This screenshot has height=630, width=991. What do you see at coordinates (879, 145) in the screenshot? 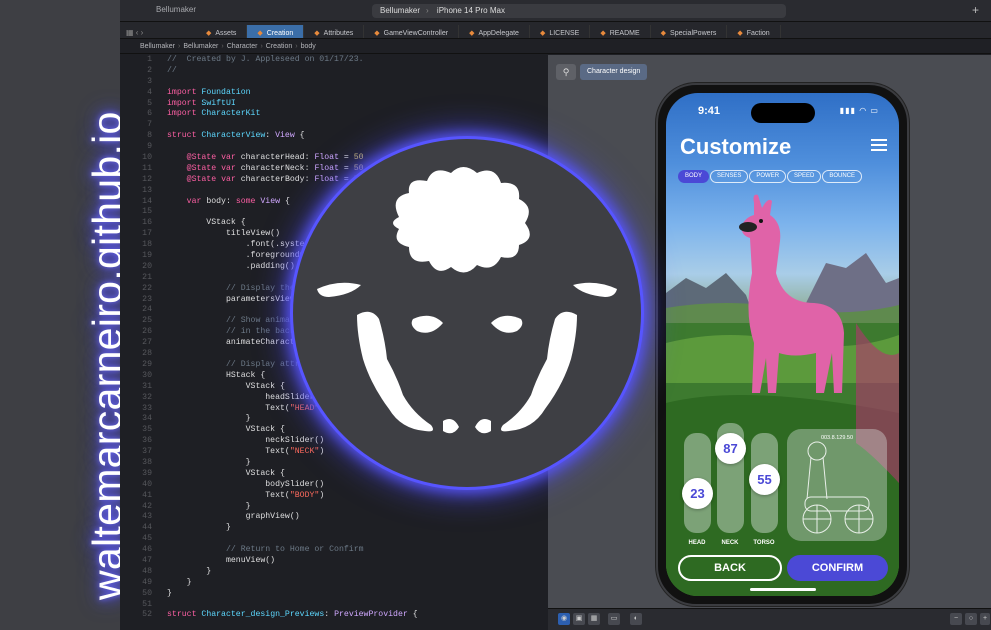
I see `hamburger-menu-icon` at bounding box center [879, 145].